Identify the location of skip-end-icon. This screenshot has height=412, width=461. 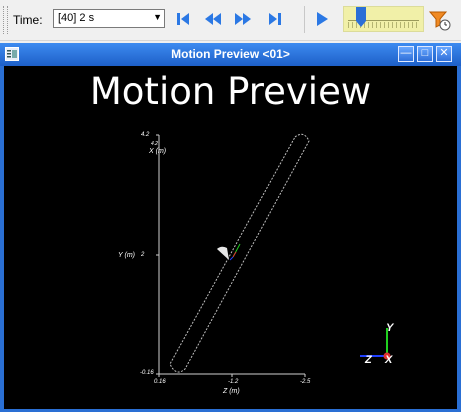
(275, 19).